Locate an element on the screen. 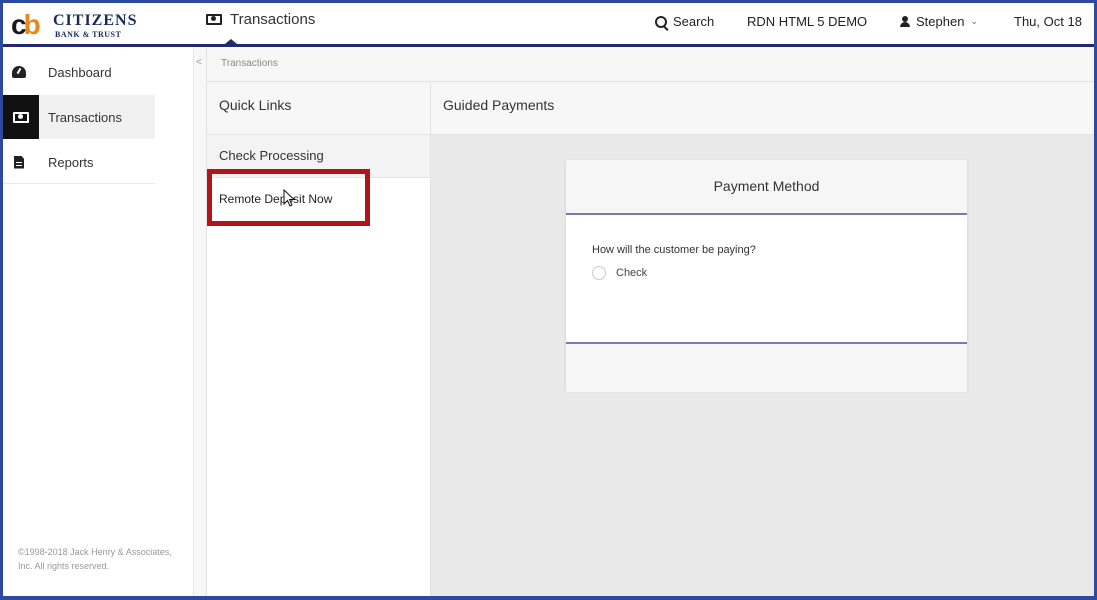 The width and height of the screenshot is (1097, 600). bank-logo: cb Citizens Bank & Trust is located at coordinates (79, 25).